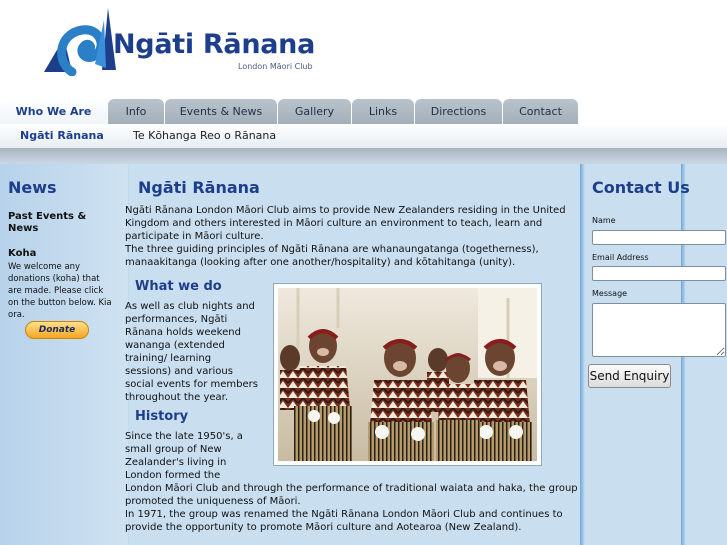  What do you see at coordinates (79, 42) in the screenshot?
I see `koru-sail-logo-icon` at bounding box center [79, 42].